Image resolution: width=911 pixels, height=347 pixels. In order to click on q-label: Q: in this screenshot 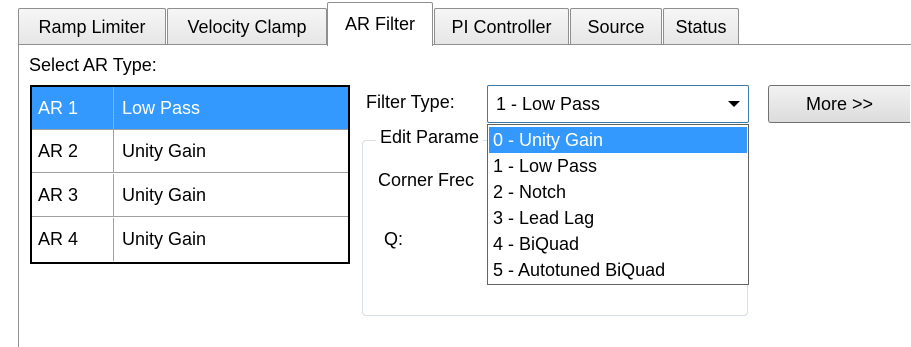, I will do `click(394, 239)`.